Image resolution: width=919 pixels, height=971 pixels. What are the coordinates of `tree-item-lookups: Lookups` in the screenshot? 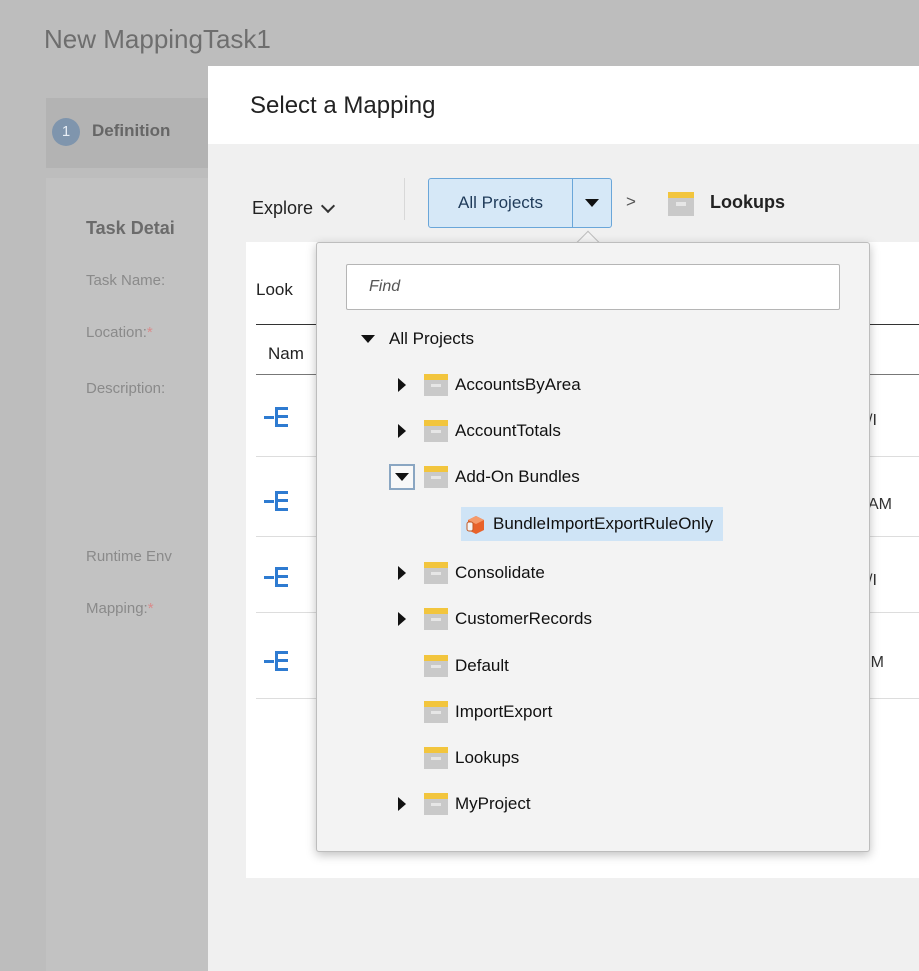 It's located at (471, 758).